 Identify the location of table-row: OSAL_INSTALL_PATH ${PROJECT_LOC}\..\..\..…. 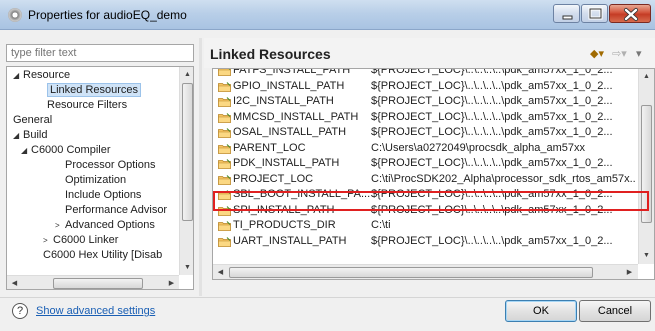
(425, 132).